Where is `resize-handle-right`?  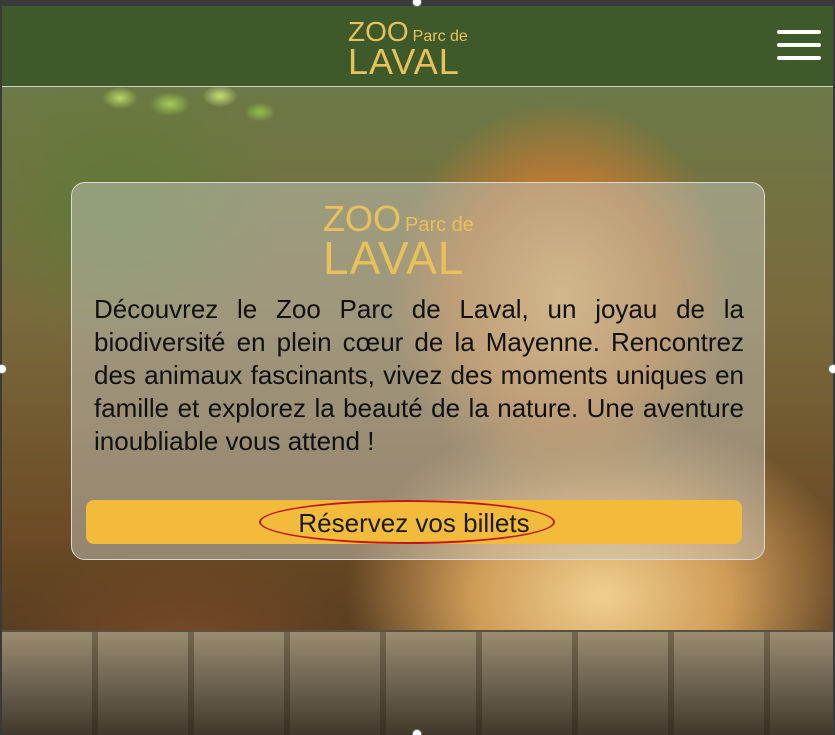 resize-handle-right is located at coordinates (831, 369).